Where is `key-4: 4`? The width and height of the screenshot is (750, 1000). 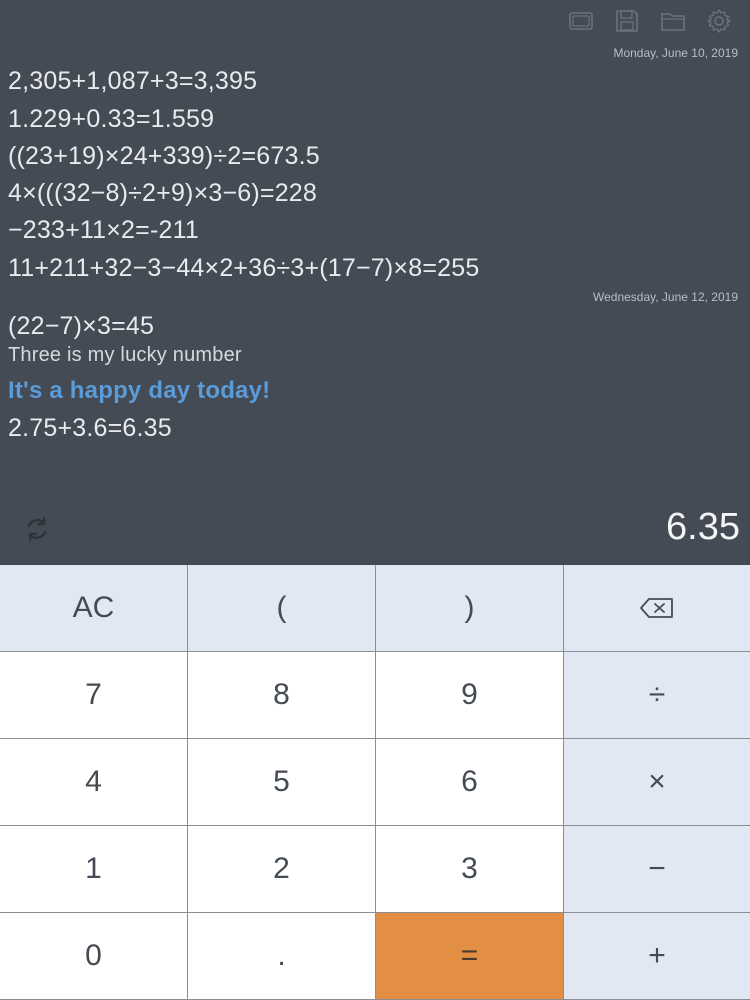
key-4: 4 is located at coordinates (94, 782).